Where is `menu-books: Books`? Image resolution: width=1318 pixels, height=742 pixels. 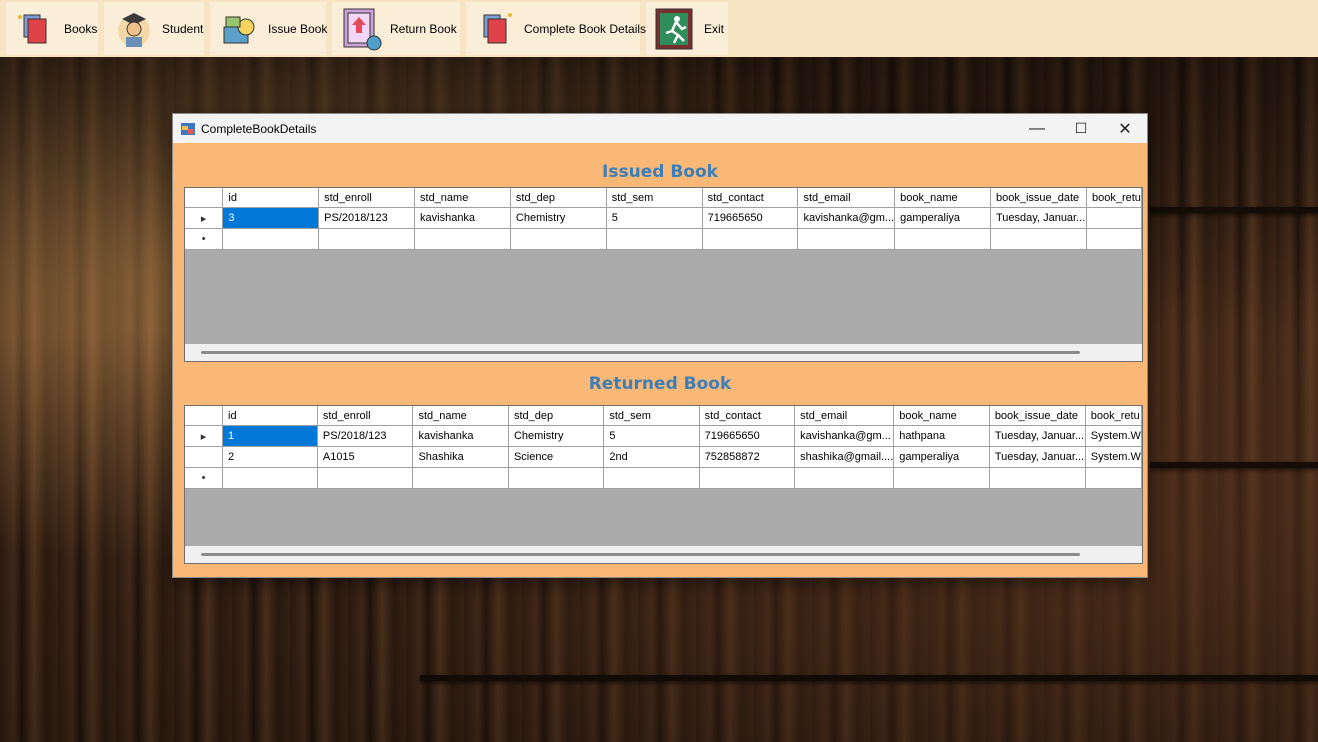 menu-books: Books is located at coordinates (52, 28).